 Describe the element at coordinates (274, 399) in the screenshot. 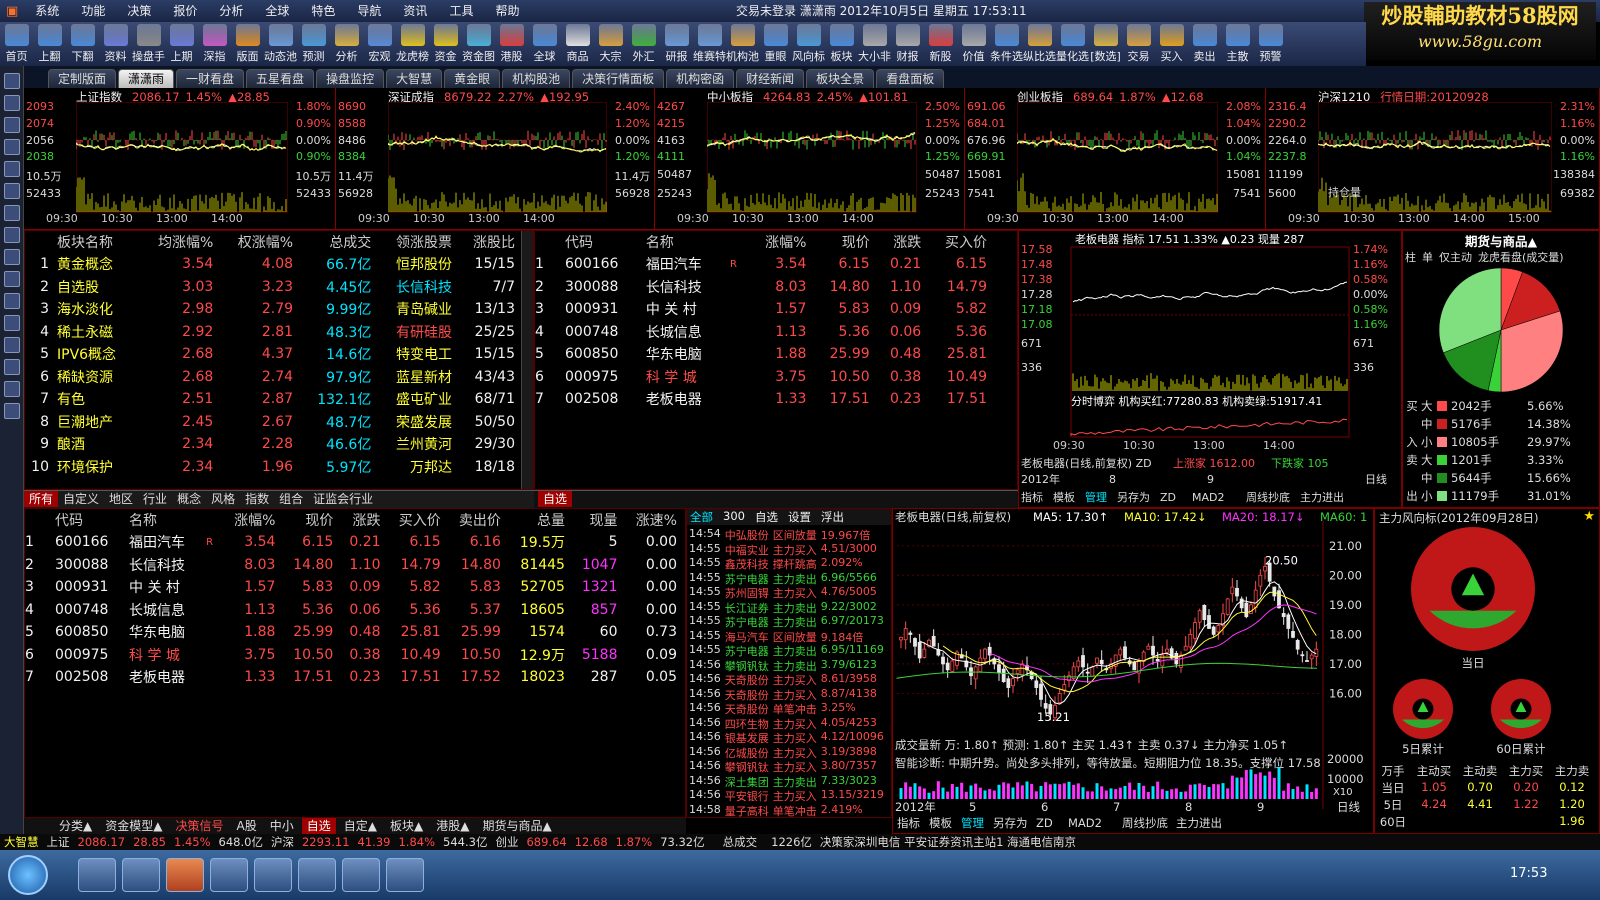

I see `table-row: 7 有色 2.51 2.87 132.1亿 盛屯矿业 68/71` at that location.